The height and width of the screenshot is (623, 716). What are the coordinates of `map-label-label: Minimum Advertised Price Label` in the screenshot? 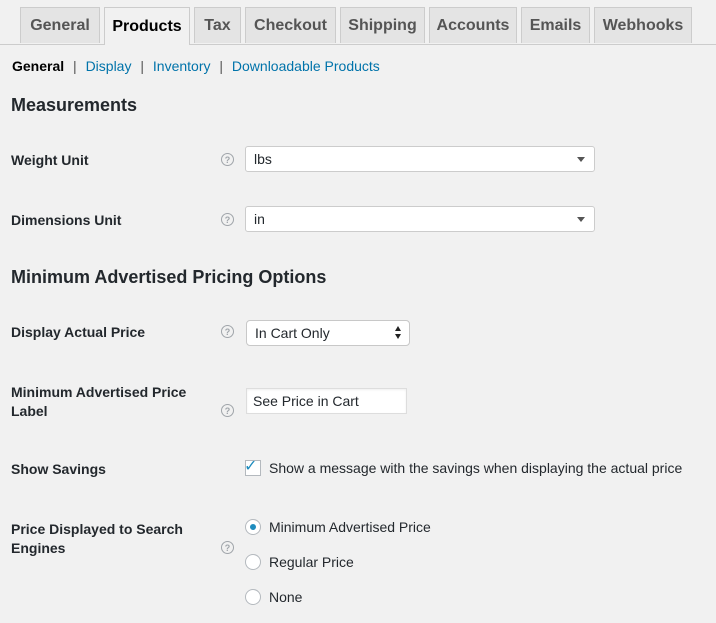 It's located at (98, 402).